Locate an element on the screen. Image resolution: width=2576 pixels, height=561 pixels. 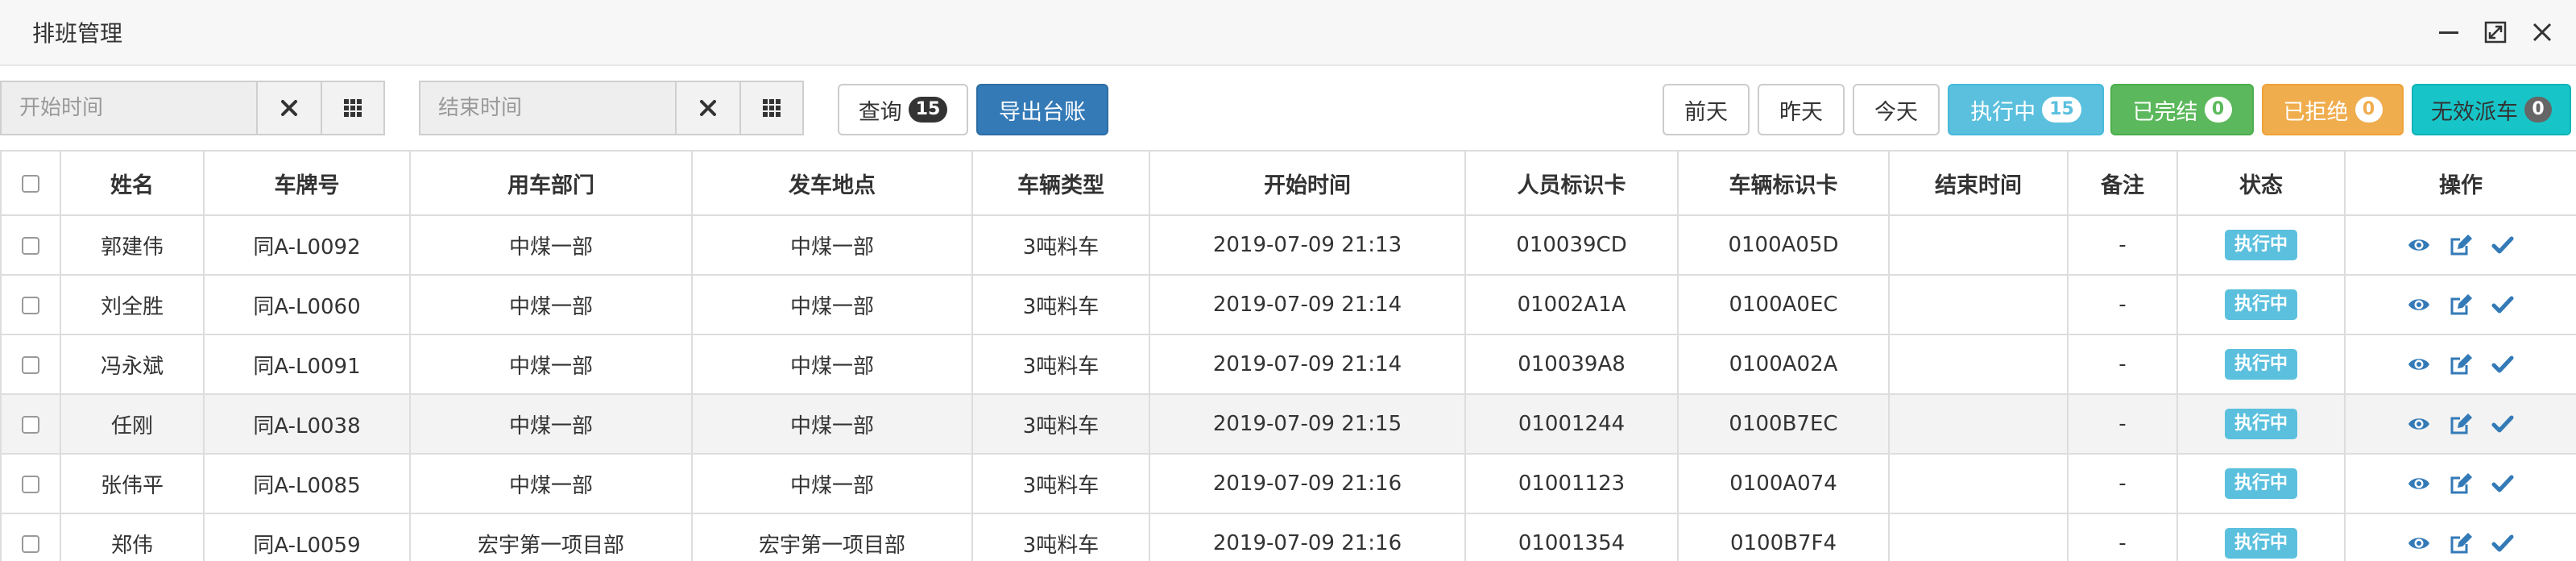
maximize-icon is located at coordinates (2495, 32).